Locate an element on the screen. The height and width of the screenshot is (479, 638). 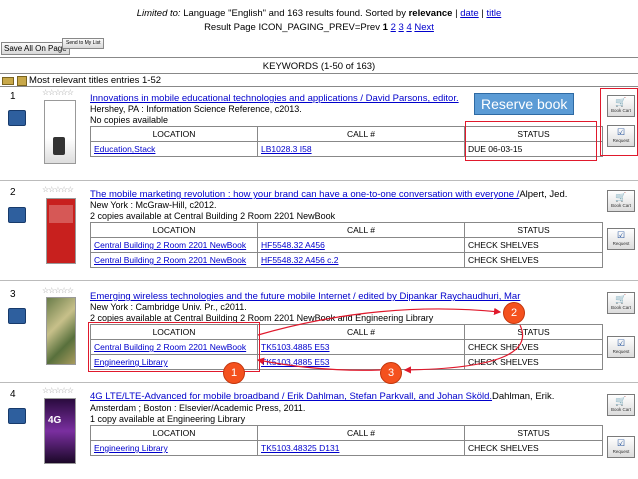
step-1-marker: 1 is located at coordinates (234, 373).